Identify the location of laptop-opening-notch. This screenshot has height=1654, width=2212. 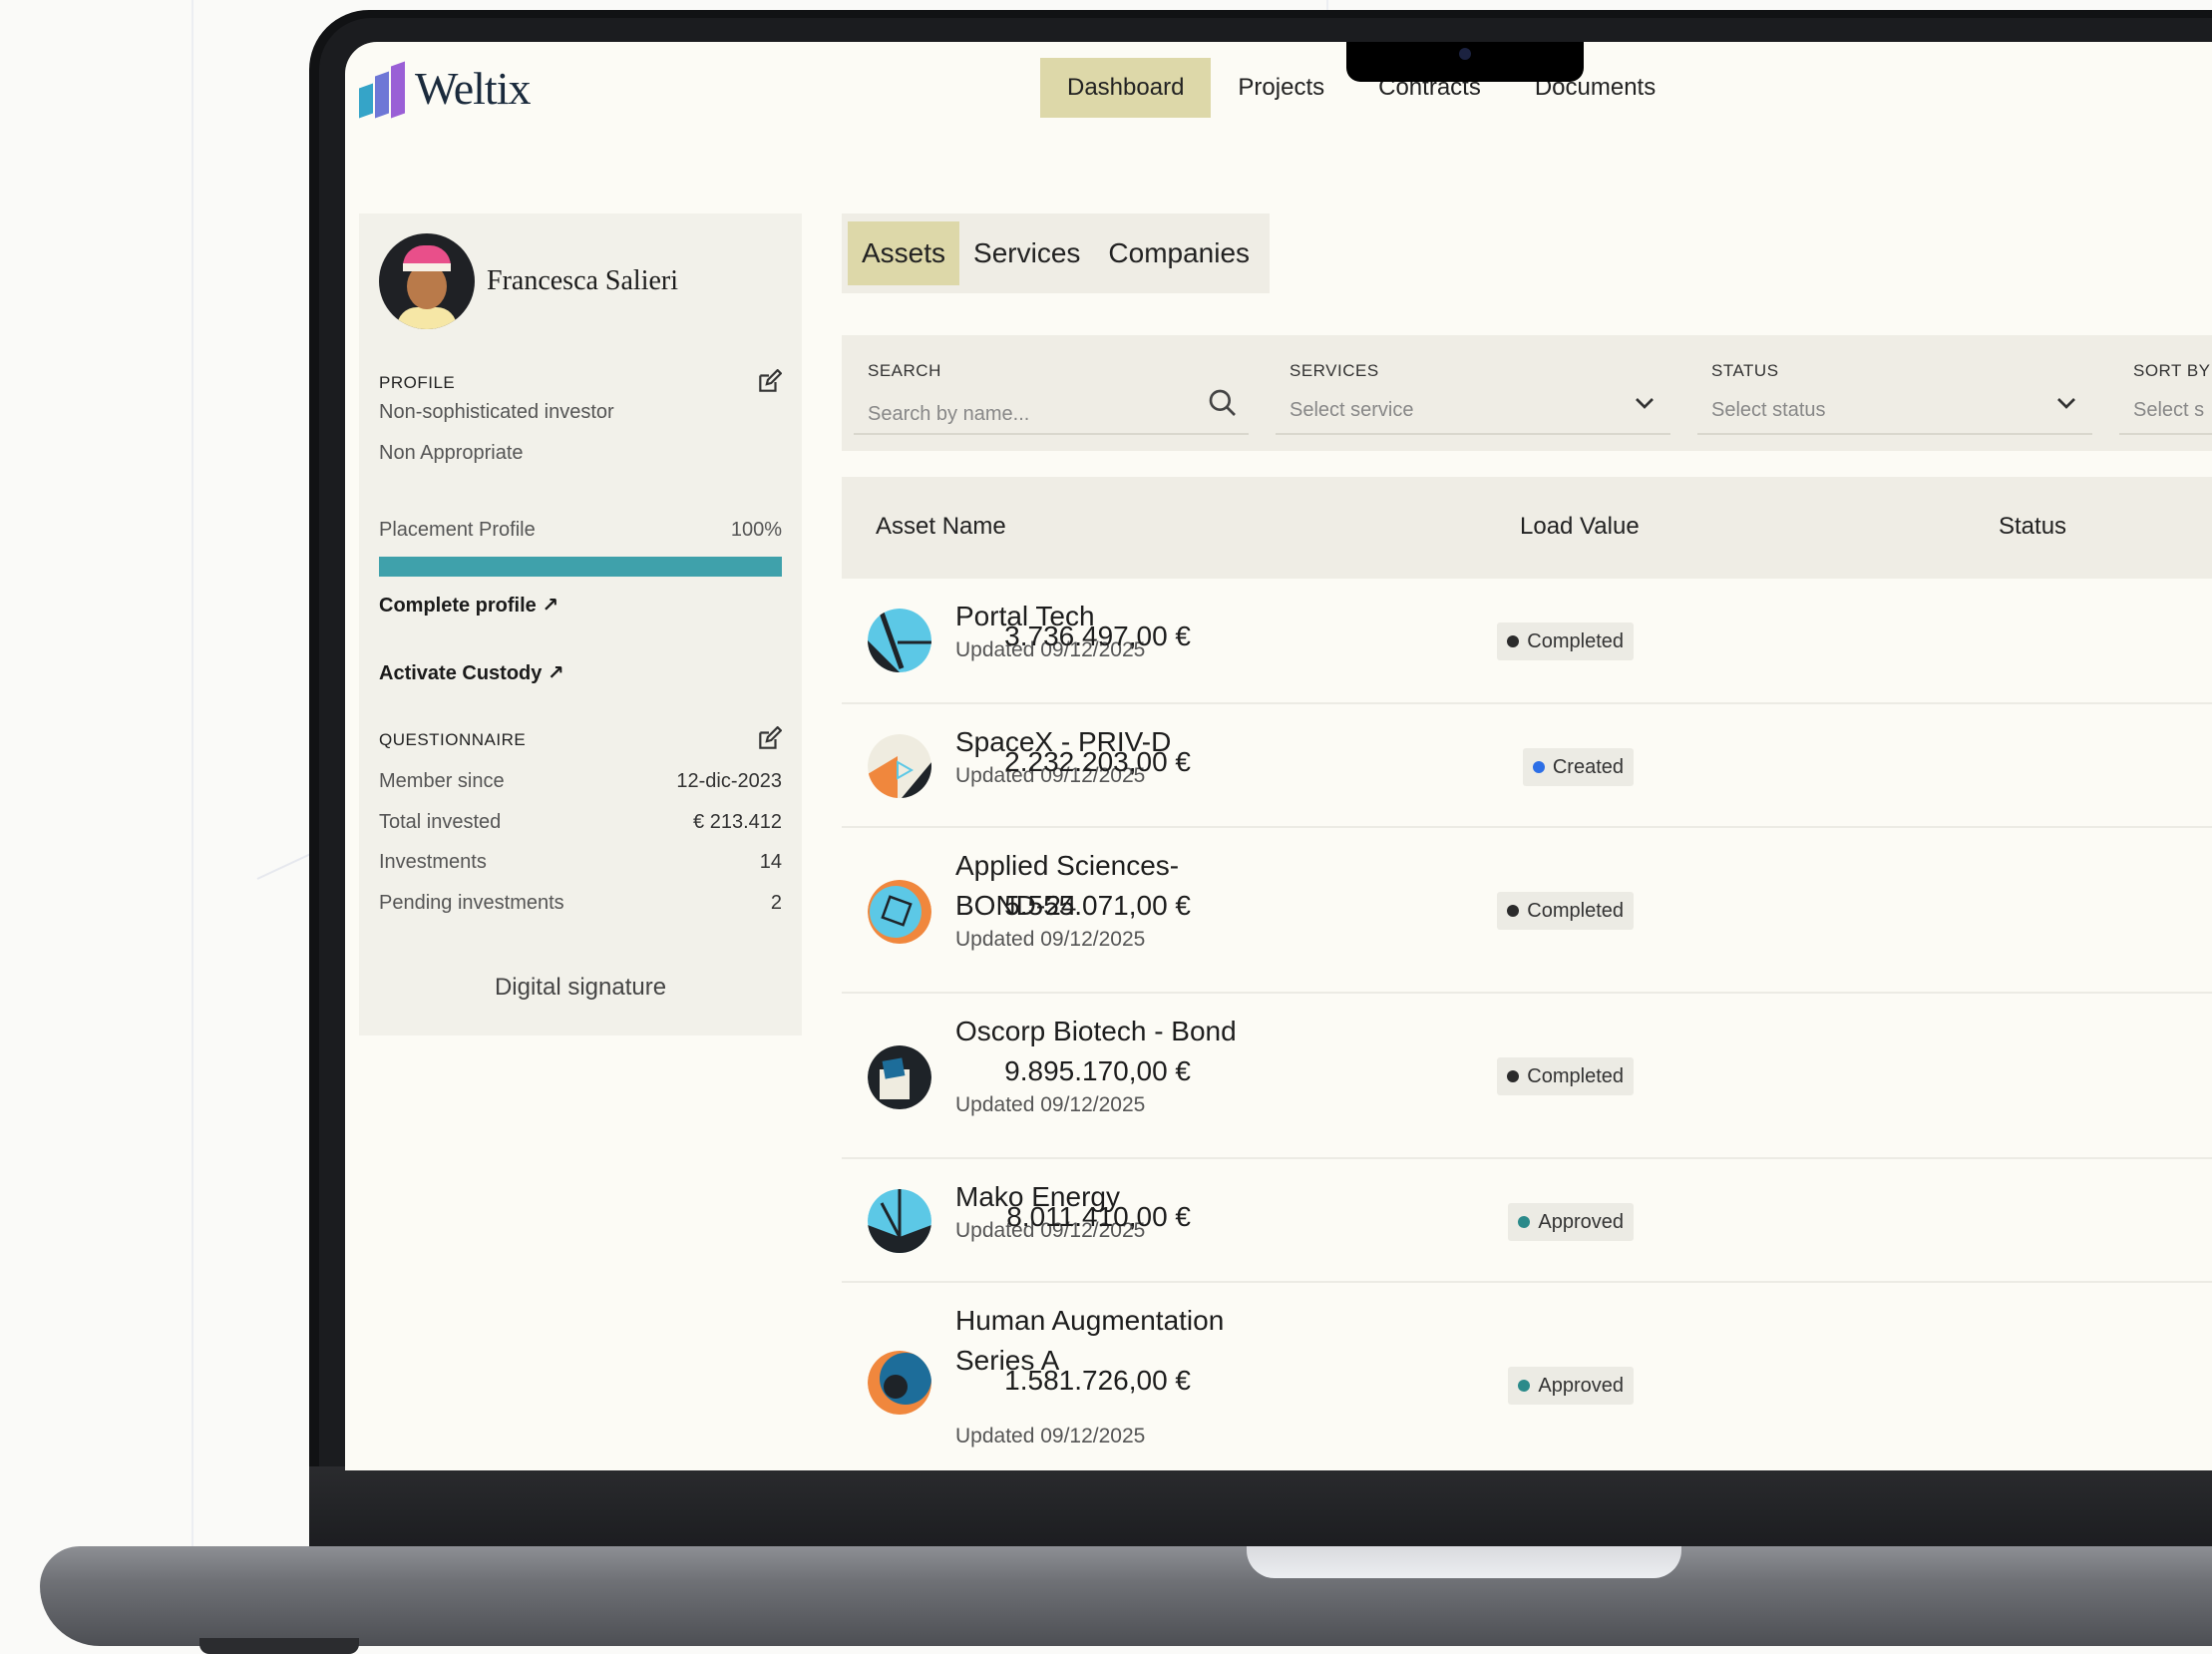
(1464, 1562).